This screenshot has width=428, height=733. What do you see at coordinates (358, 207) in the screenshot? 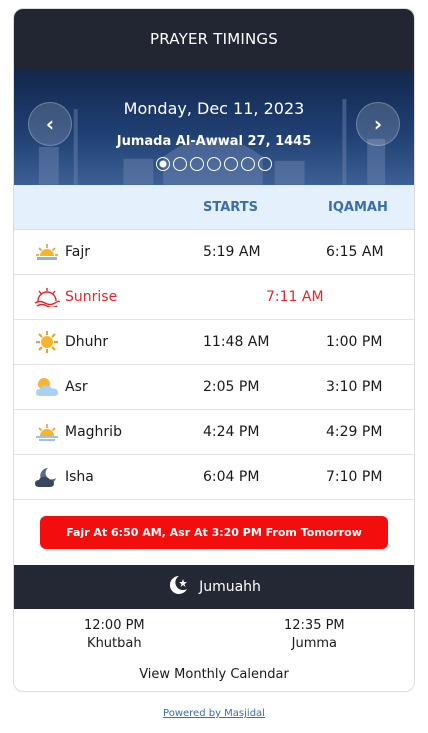
I see `iqamah-column-header: IQAMAH` at bounding box center [358, 207].